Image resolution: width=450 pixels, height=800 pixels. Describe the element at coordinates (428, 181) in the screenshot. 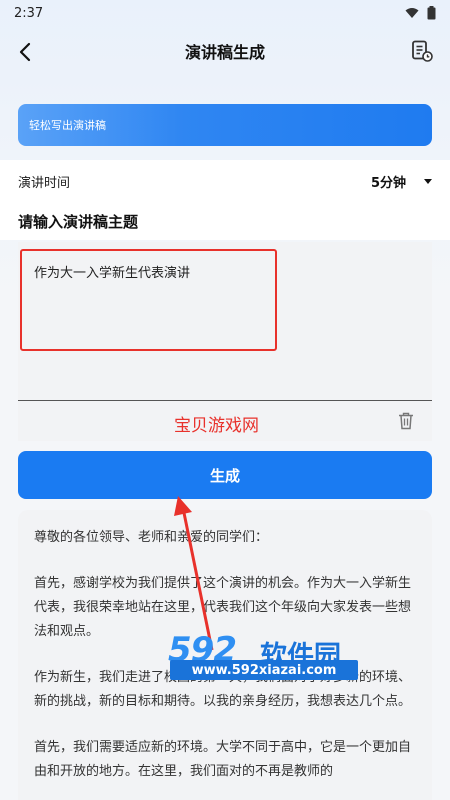

I see `dropdown-caret-icon` at that location.